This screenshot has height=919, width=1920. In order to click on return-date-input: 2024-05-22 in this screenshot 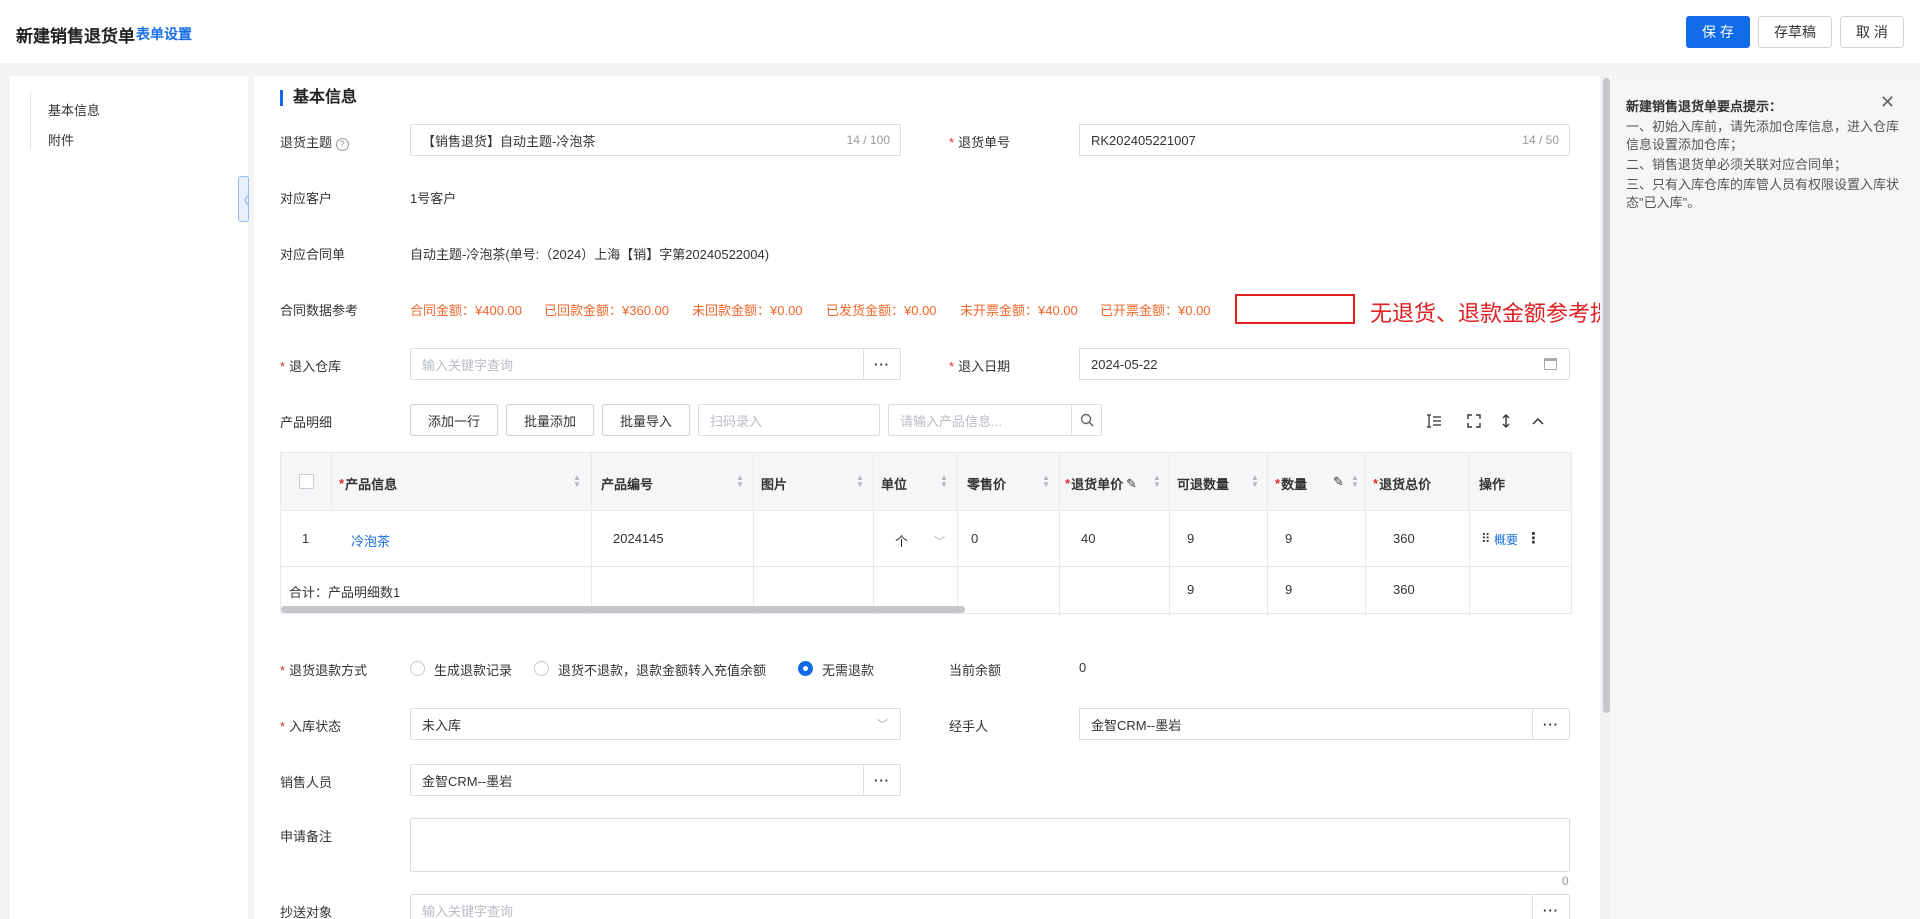, I will do `click(1324, 364)`.